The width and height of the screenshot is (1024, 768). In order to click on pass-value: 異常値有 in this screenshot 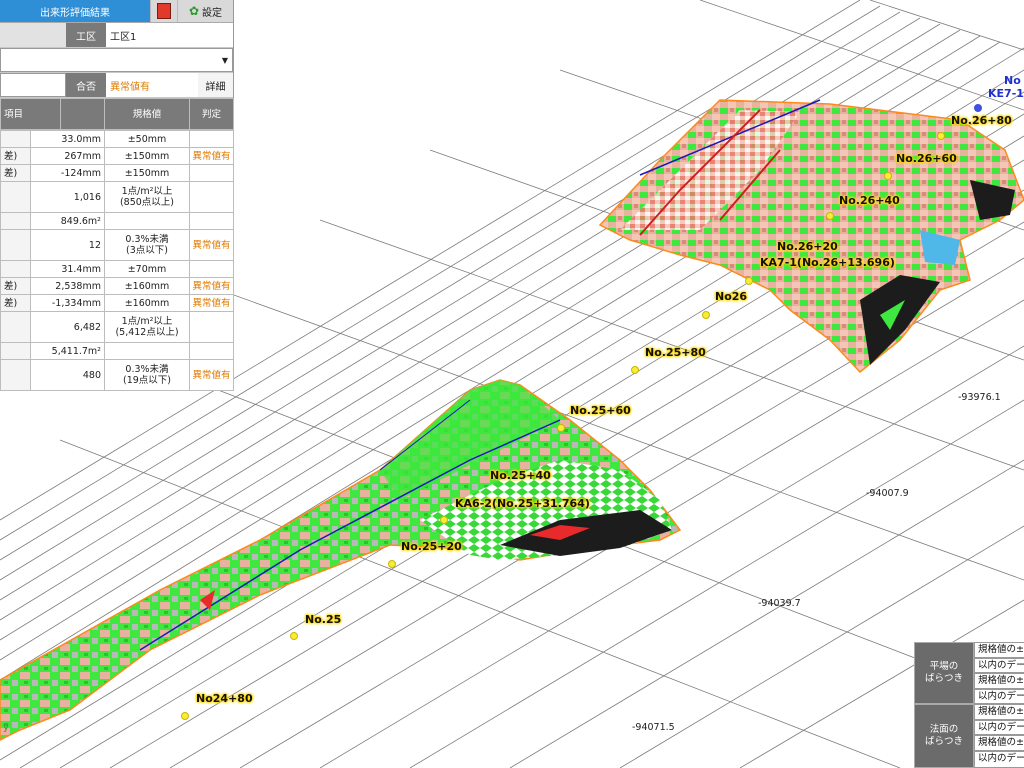, I will do `click(152, 85)`.